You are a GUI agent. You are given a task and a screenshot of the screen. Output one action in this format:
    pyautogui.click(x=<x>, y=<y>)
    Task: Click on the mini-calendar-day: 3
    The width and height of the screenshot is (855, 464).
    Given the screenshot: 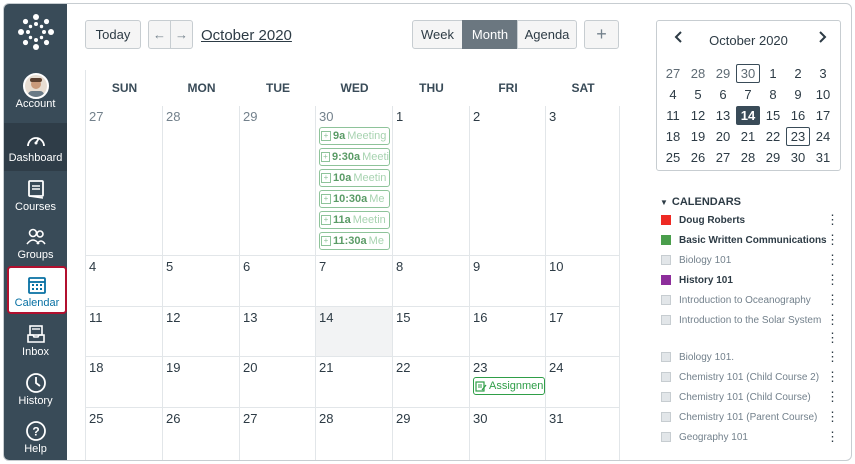 What is the action you would take?
    pyautogui.click(x=823, y=73)
    